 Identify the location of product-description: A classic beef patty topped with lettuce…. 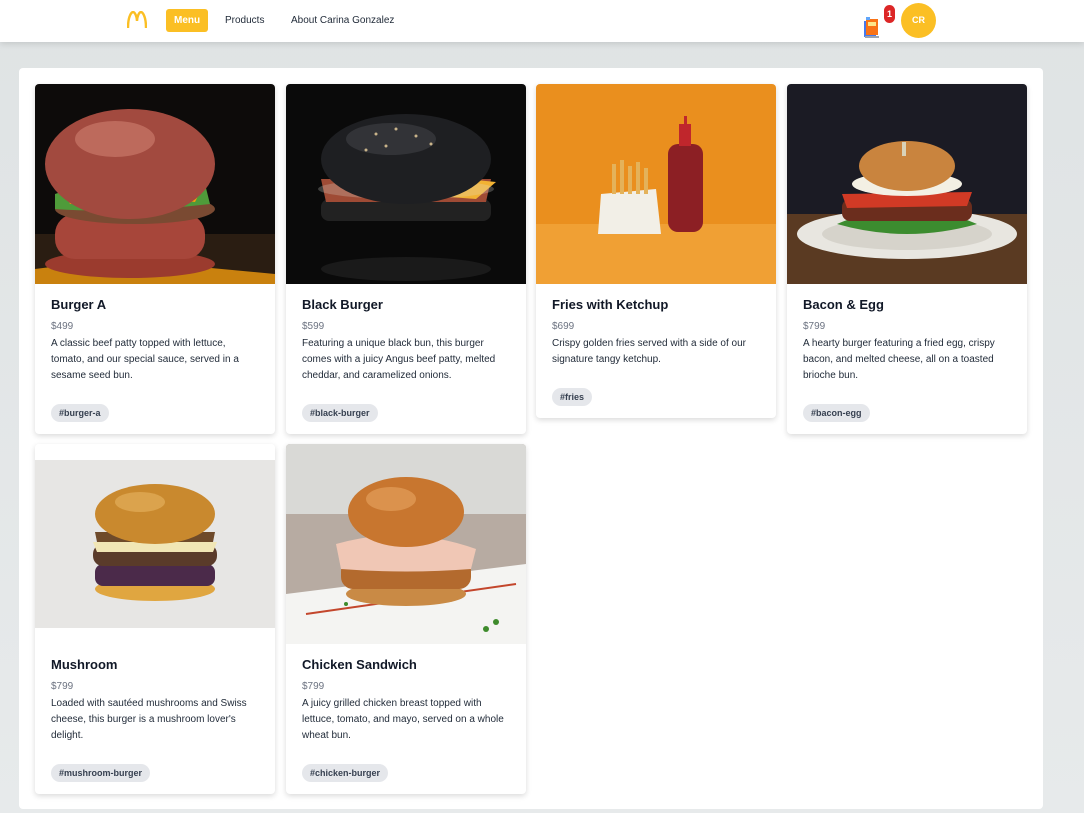
(145, 359).